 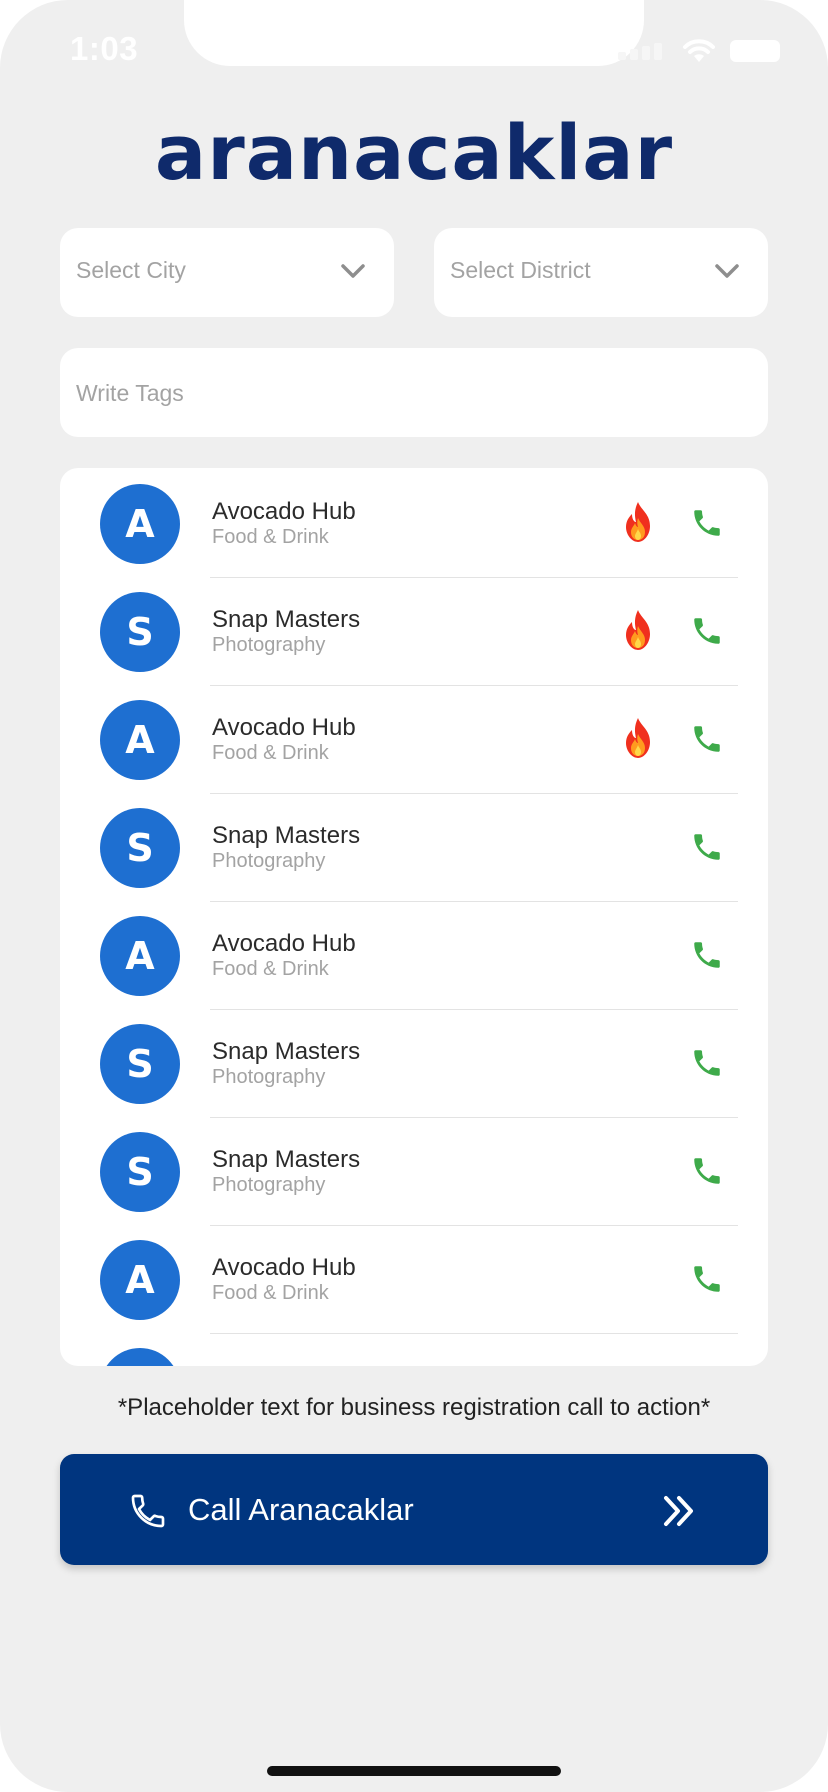 What do you see at coordinates (414, 152) in the screenshot?
I see `app-logo: aranacaklar` at bounding box center [414, 152].